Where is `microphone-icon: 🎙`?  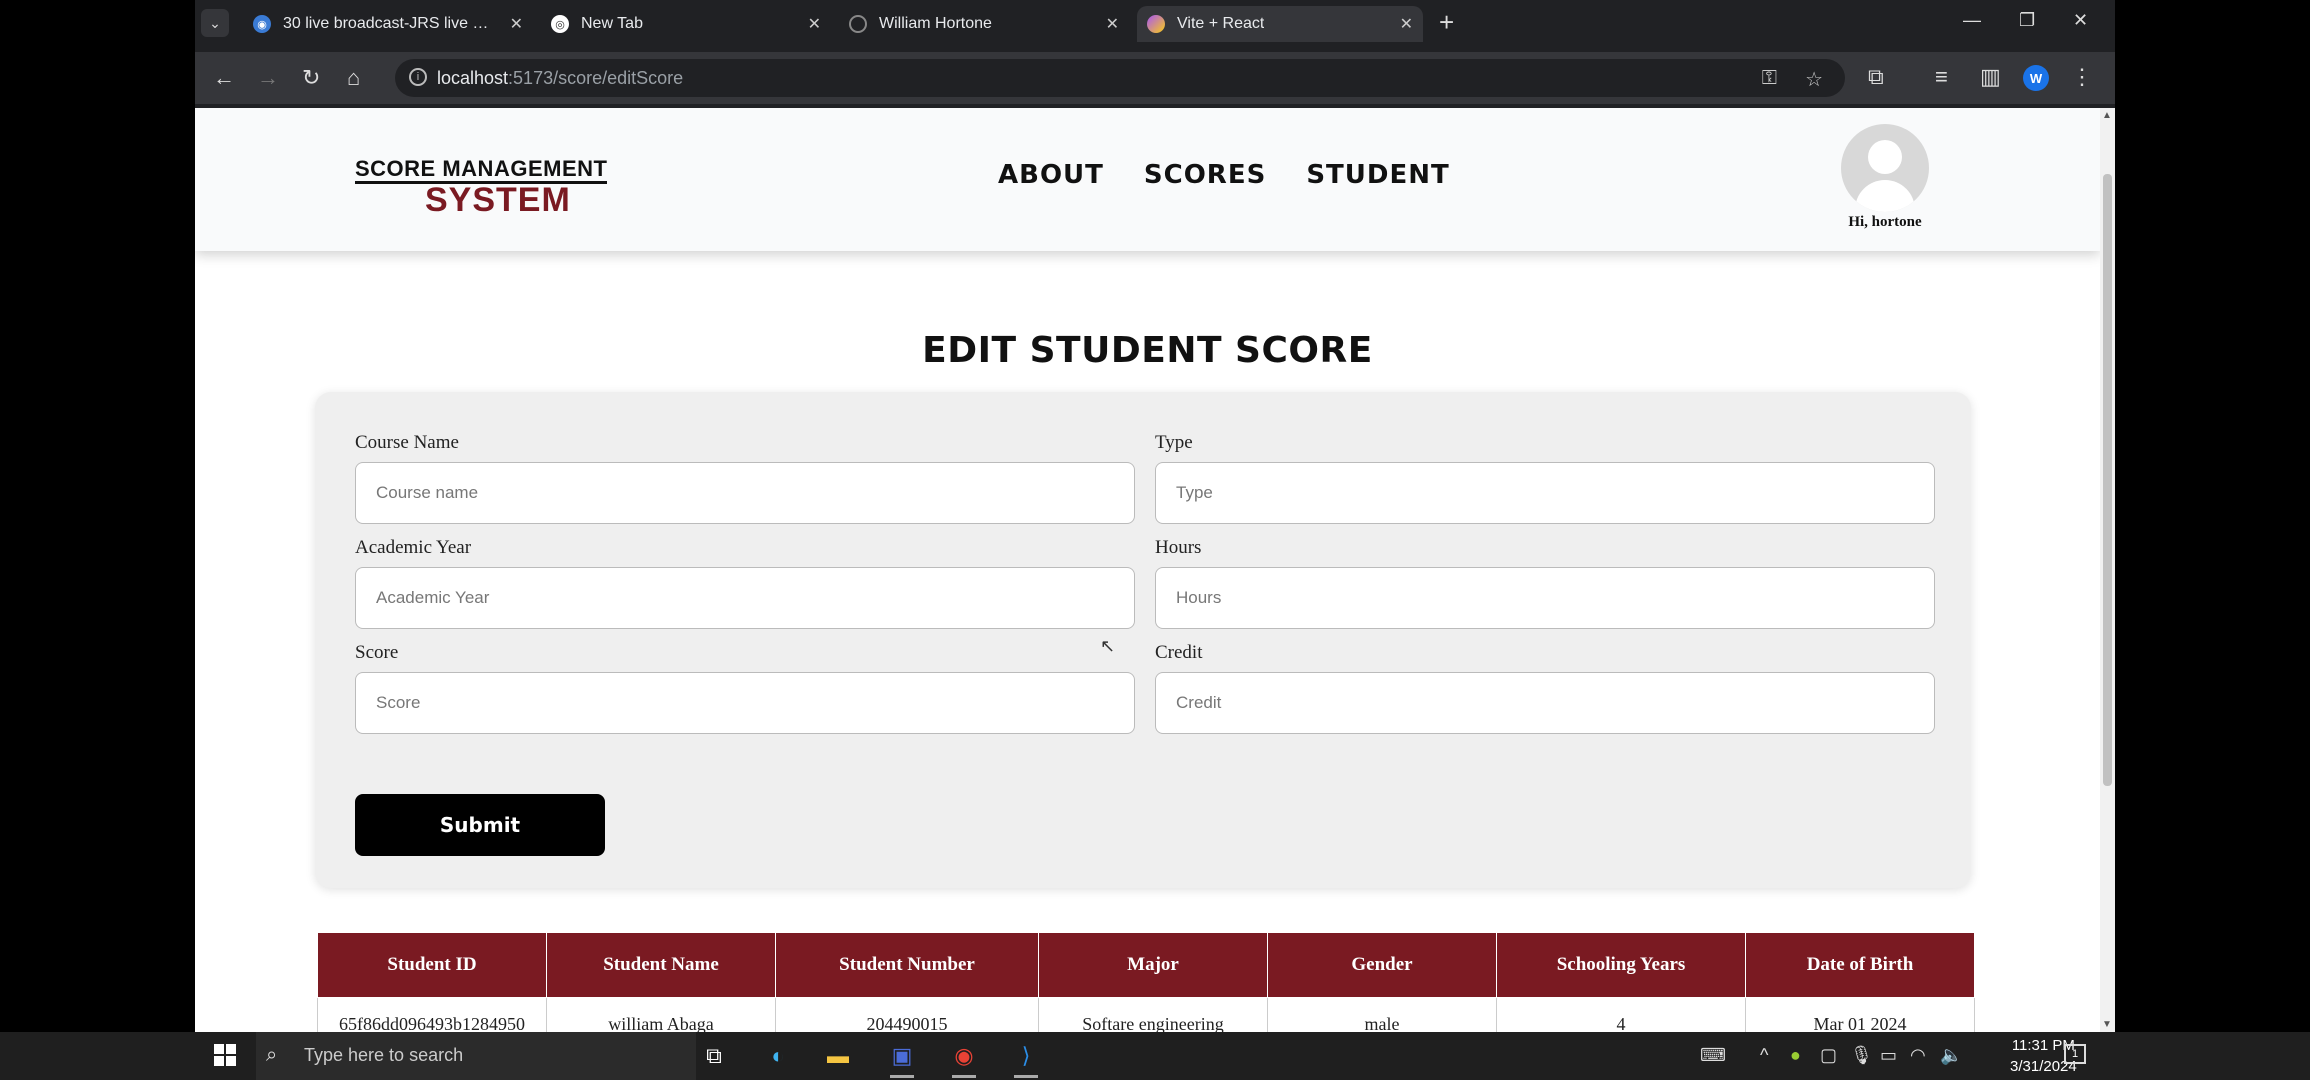
microphone-icon: 🎙 is located at coordinates (1861, 1055).